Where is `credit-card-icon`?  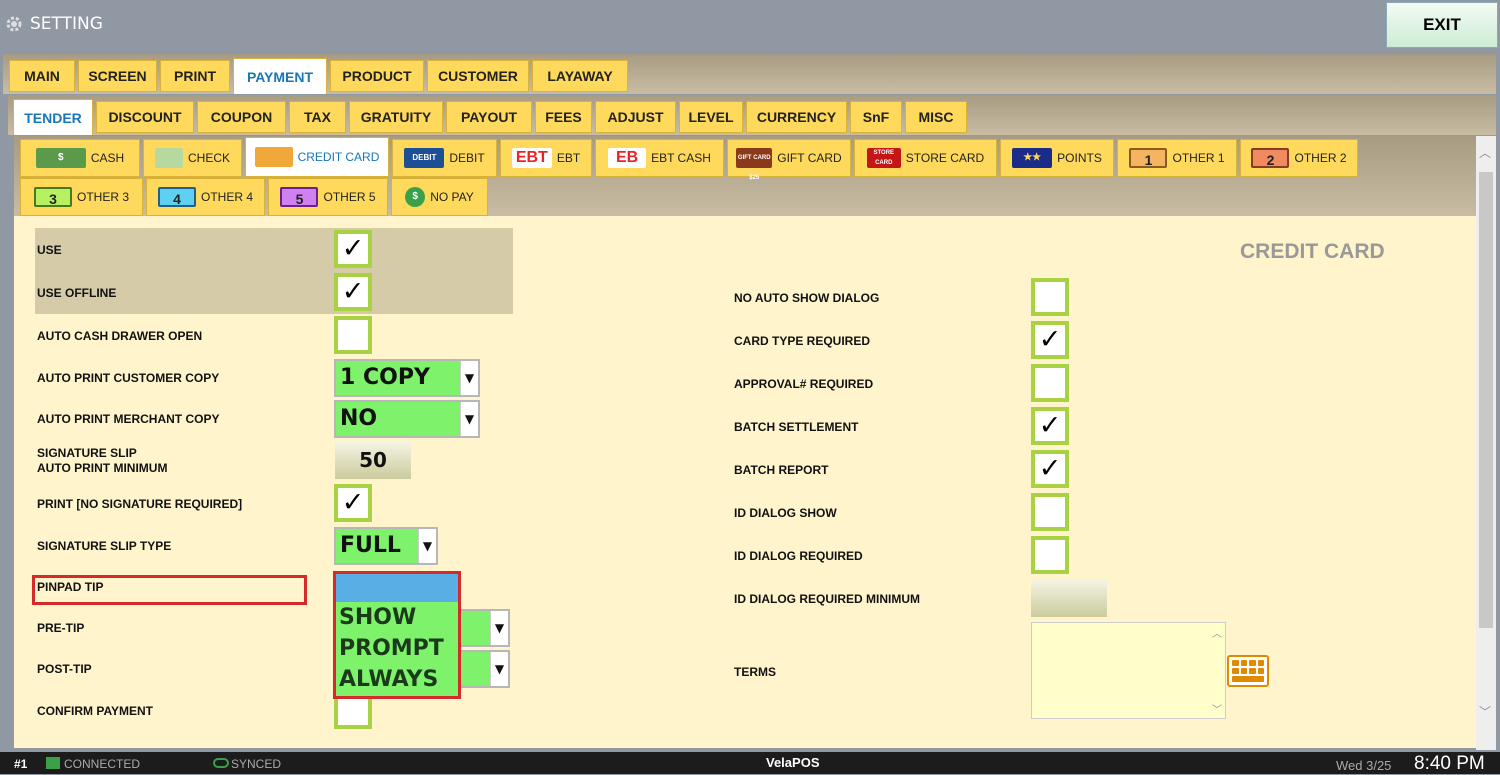
credit-card-icon is located at coordinates (273, 157).